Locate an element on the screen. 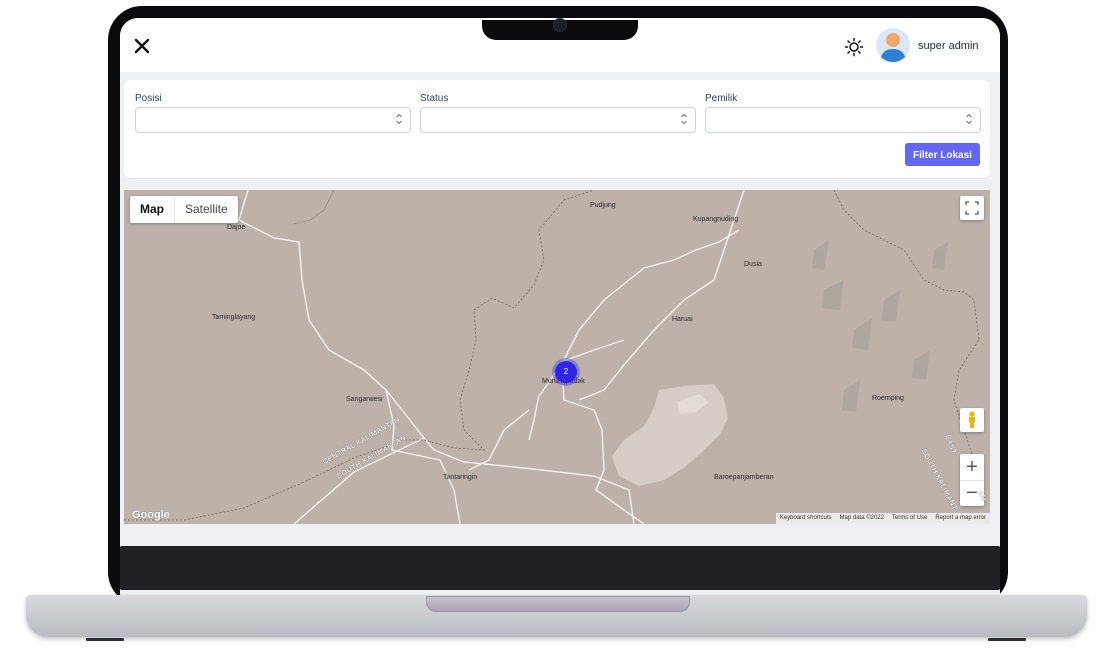 This screenshot has width=1113, height=658. place-label: Taminglayang is located at coordinates (234, 317).